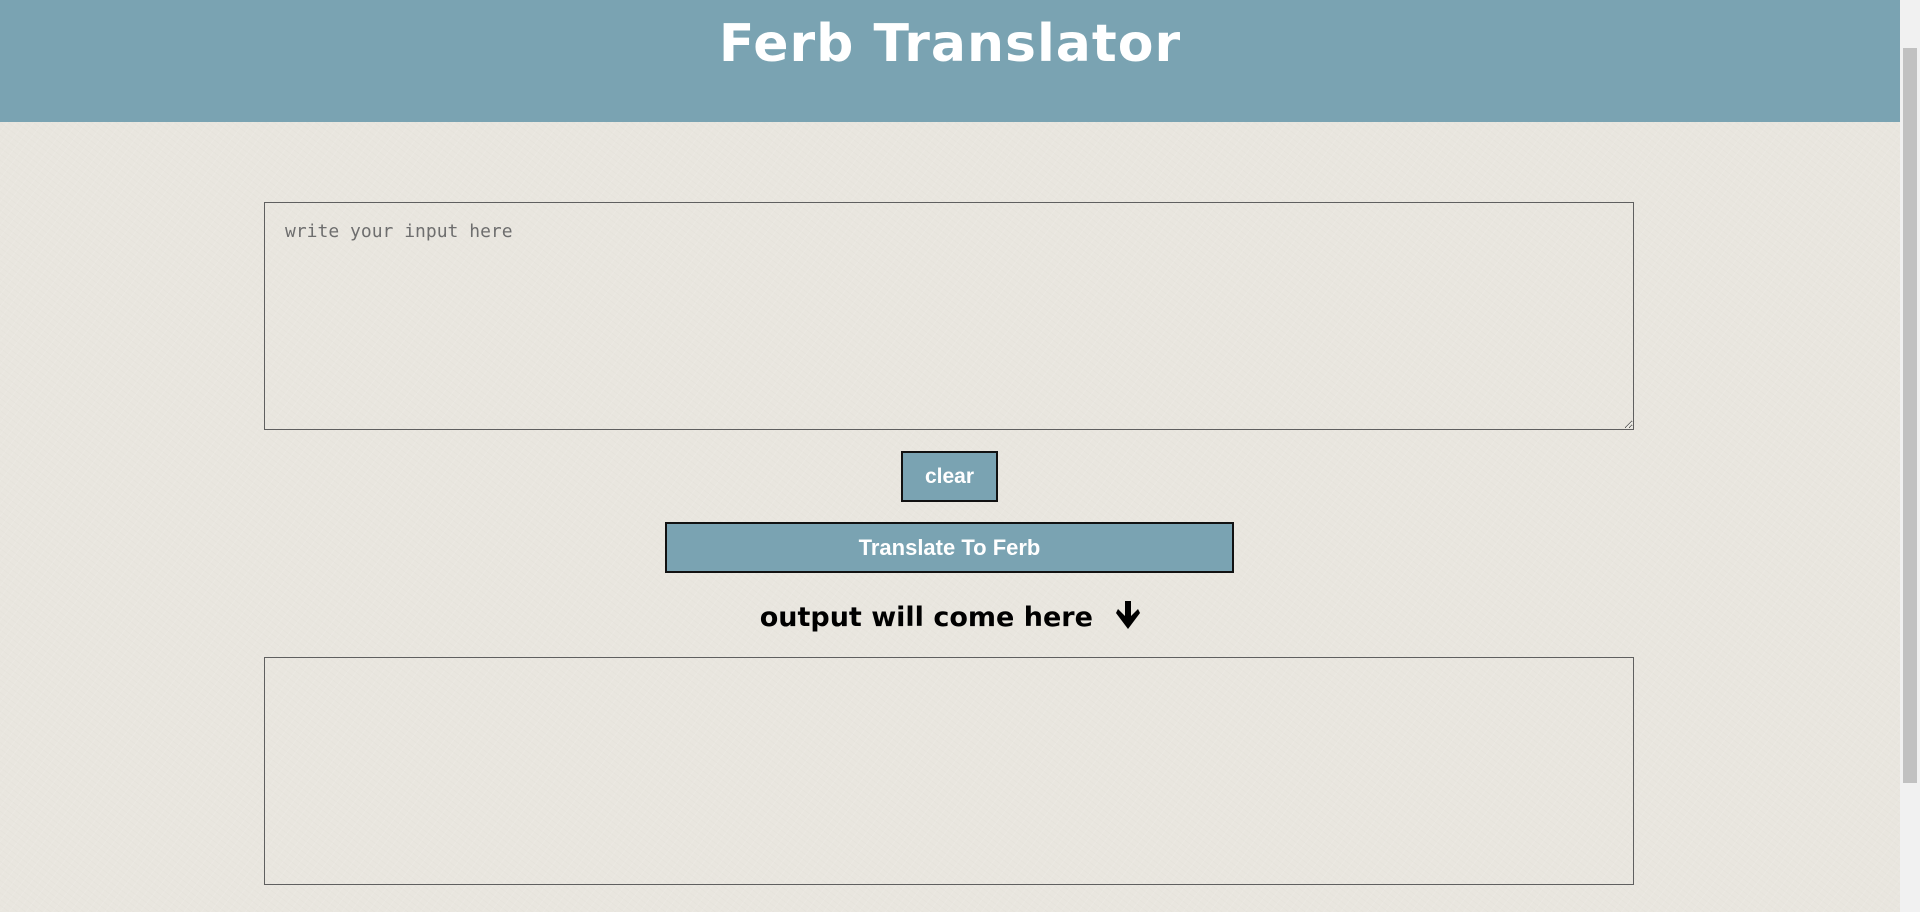 The width and height of the screenshot is (1920, 912). What do you see at coordinates (1128, 621) in the screenshot?
I see `arrow-down-icon` at bounding box center [1128, 621].